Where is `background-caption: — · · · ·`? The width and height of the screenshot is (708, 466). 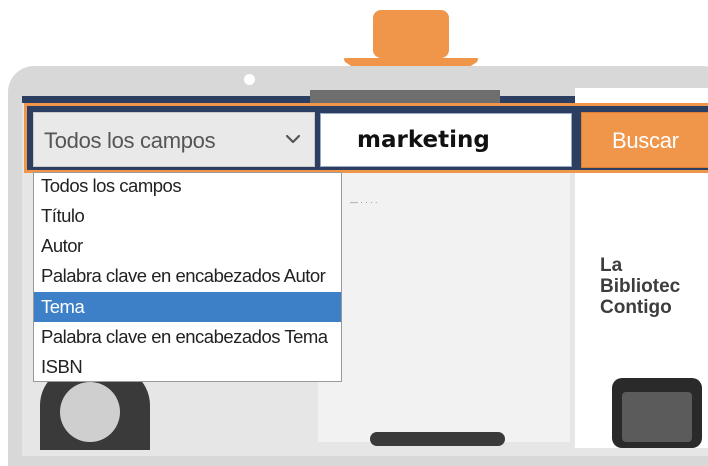
background-caption: — · · · · is located at coordinates (364, 202).